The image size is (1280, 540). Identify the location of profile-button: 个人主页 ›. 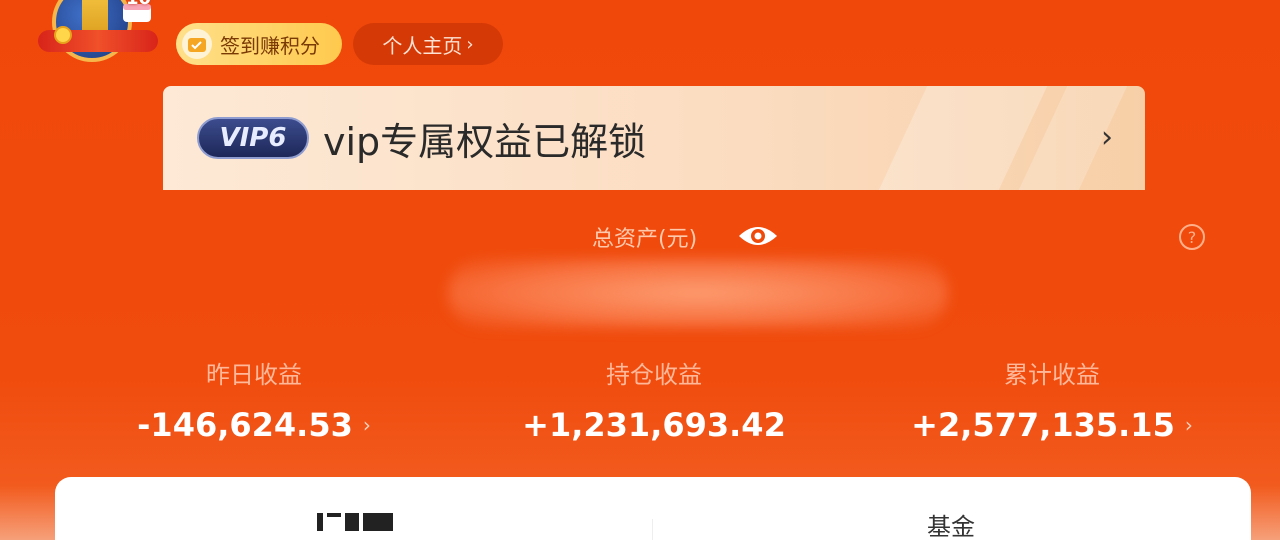
(428, 44).